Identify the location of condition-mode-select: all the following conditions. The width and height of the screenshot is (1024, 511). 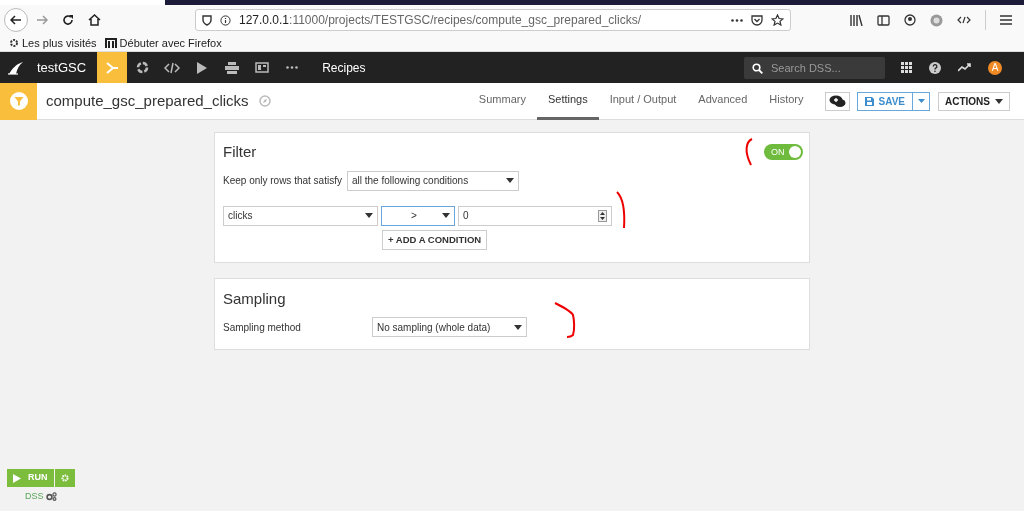
(432, 180).